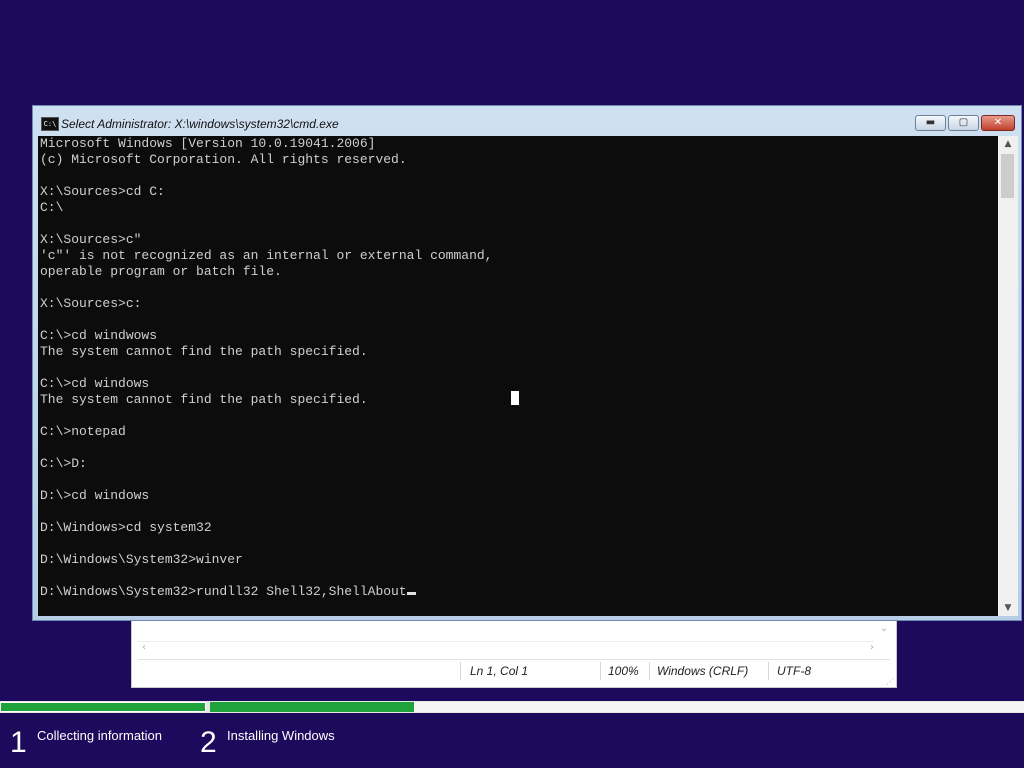 The width and height of the screenshot is (1024, 768). I want to click on cursor-position: Ln 1, Col 1, so click(499, 671).